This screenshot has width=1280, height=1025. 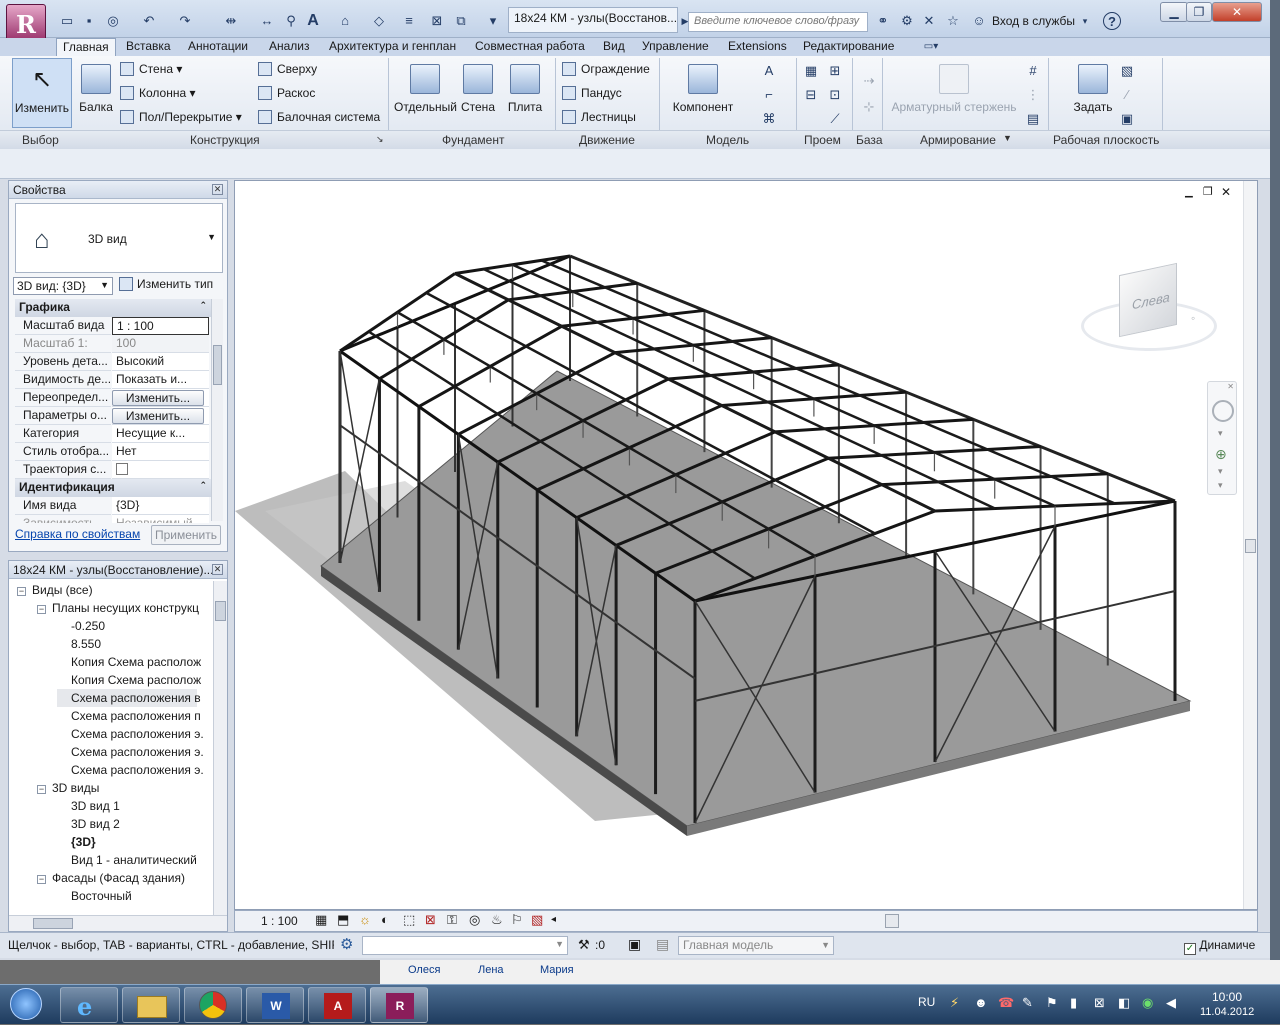 I want to click on opening-vertical-icon: ⊡, so click(x=835, y=95).